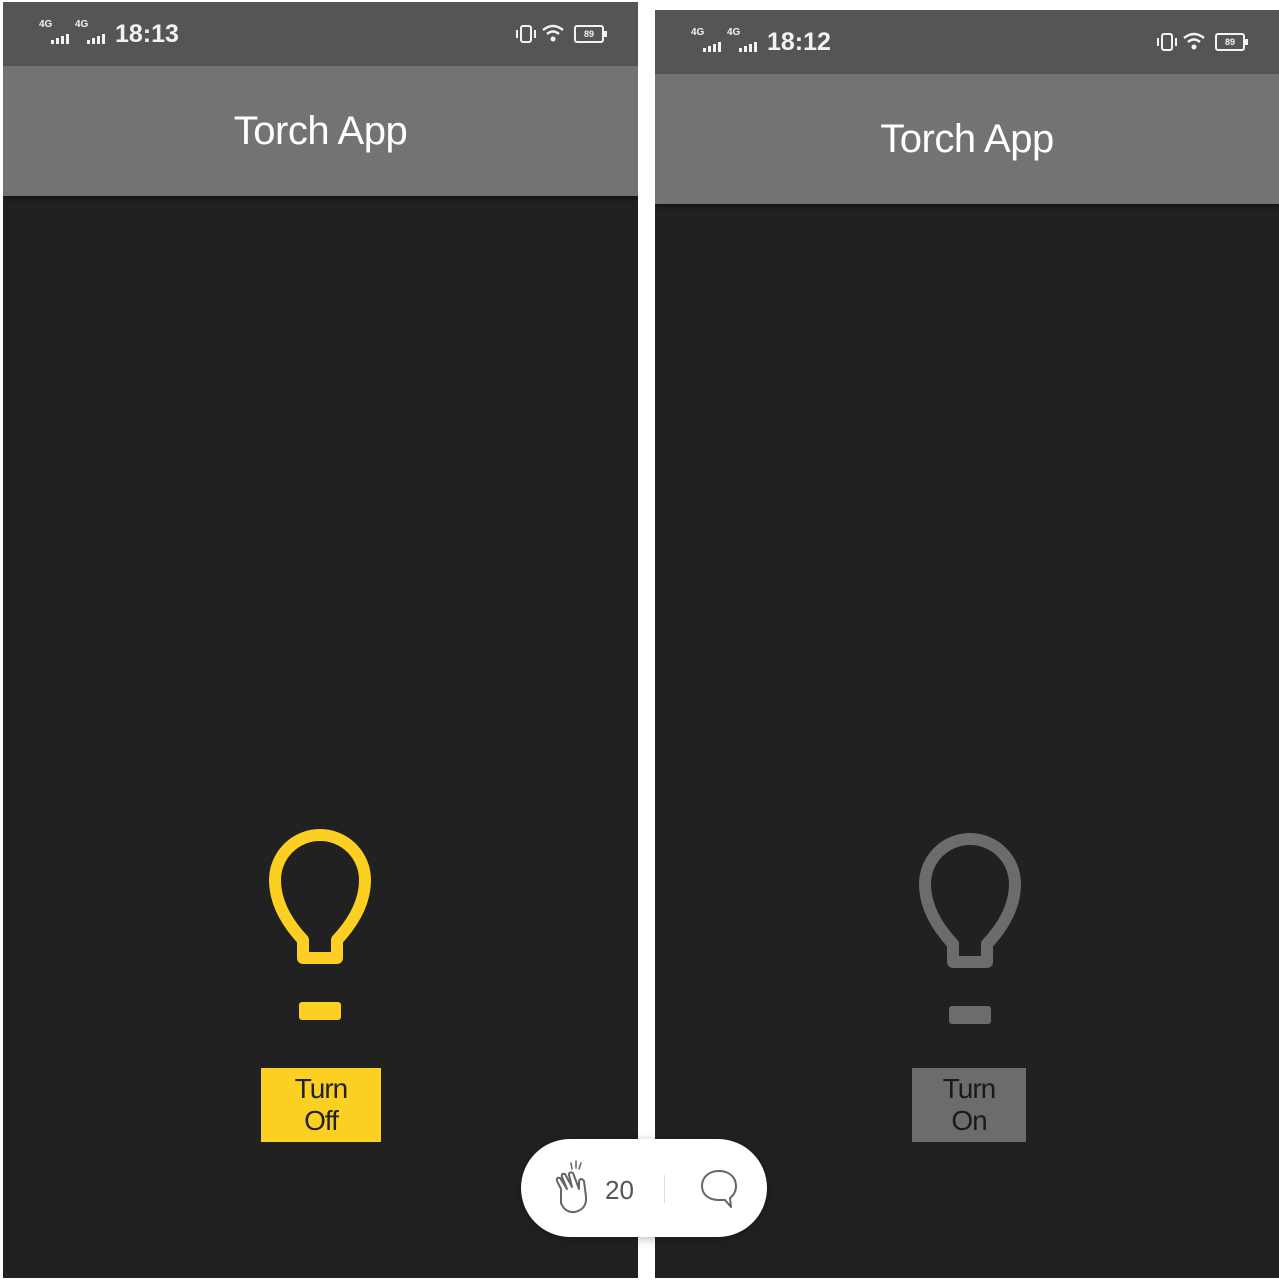 The width and height of the screenshot is (1279, 1280). Describe the element at coordinates (147, 33) in the screenshot. I see `status-time: 18:13` at that location.